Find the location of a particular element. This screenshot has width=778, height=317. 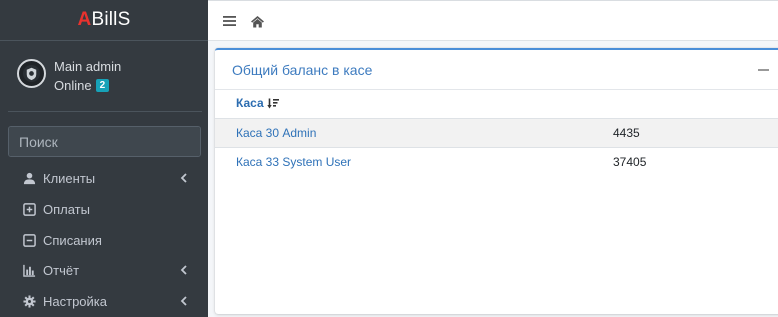

user-status: Online 2 is located at coordinates (82, 85).